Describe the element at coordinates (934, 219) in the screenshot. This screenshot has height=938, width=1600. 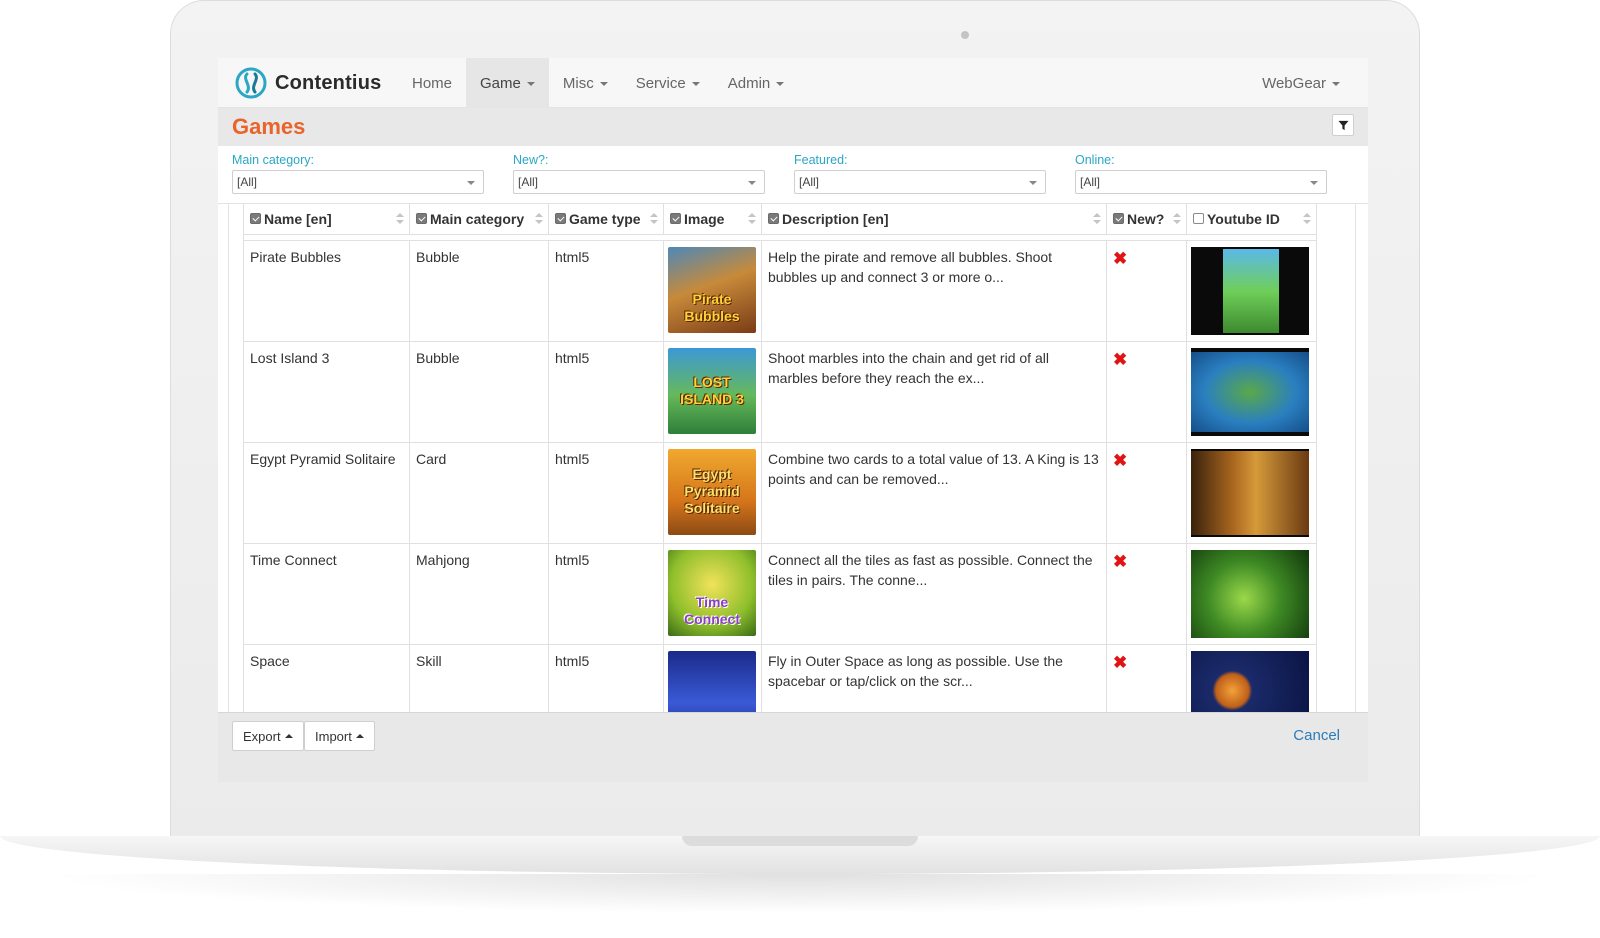
I see `column-header-description: Description [en]` at that location.